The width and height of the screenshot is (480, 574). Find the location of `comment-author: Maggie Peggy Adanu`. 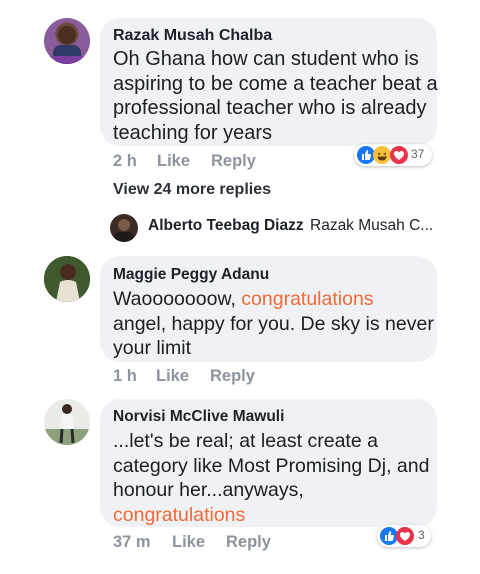

comment-author: Maggie Peggy Adanu is located at coordinates (191, 275).